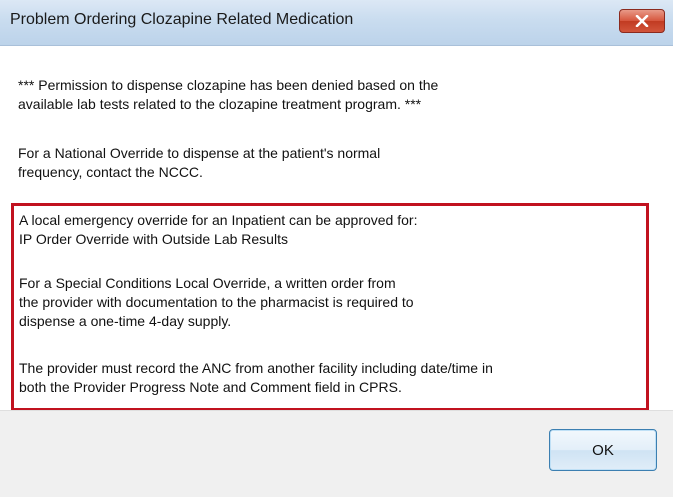 The width and height of the screenshot is (673, 497). Describe the element at coordinates (603, 450) in the screenshot. I see `ok-button: OK` at that location.